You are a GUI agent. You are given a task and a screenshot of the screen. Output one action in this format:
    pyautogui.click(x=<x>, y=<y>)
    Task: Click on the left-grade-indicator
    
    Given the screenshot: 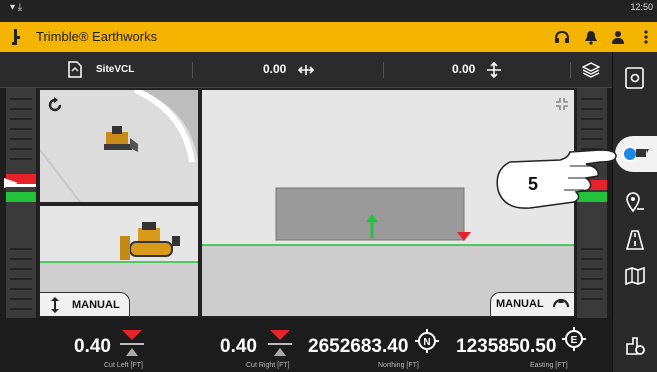 What is the action you would take?
    pyautogui.click(x=20, y=203)
    